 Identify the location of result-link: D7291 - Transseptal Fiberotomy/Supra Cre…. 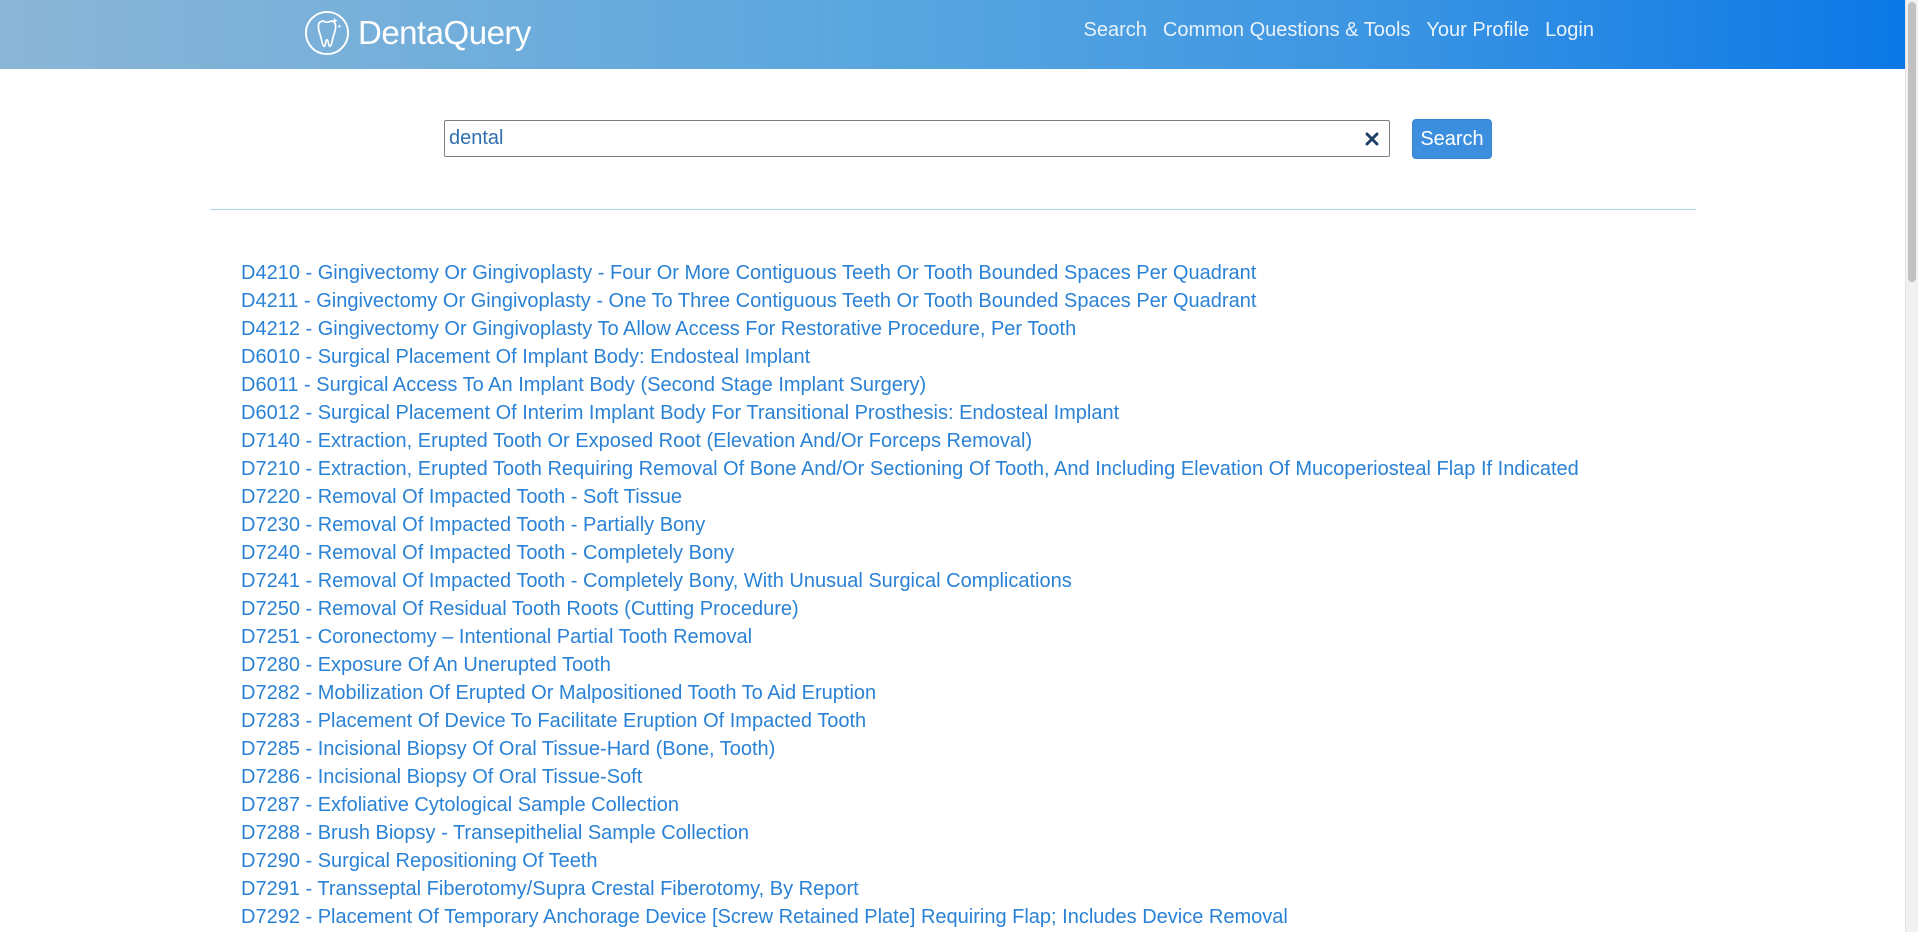
(550, 889).